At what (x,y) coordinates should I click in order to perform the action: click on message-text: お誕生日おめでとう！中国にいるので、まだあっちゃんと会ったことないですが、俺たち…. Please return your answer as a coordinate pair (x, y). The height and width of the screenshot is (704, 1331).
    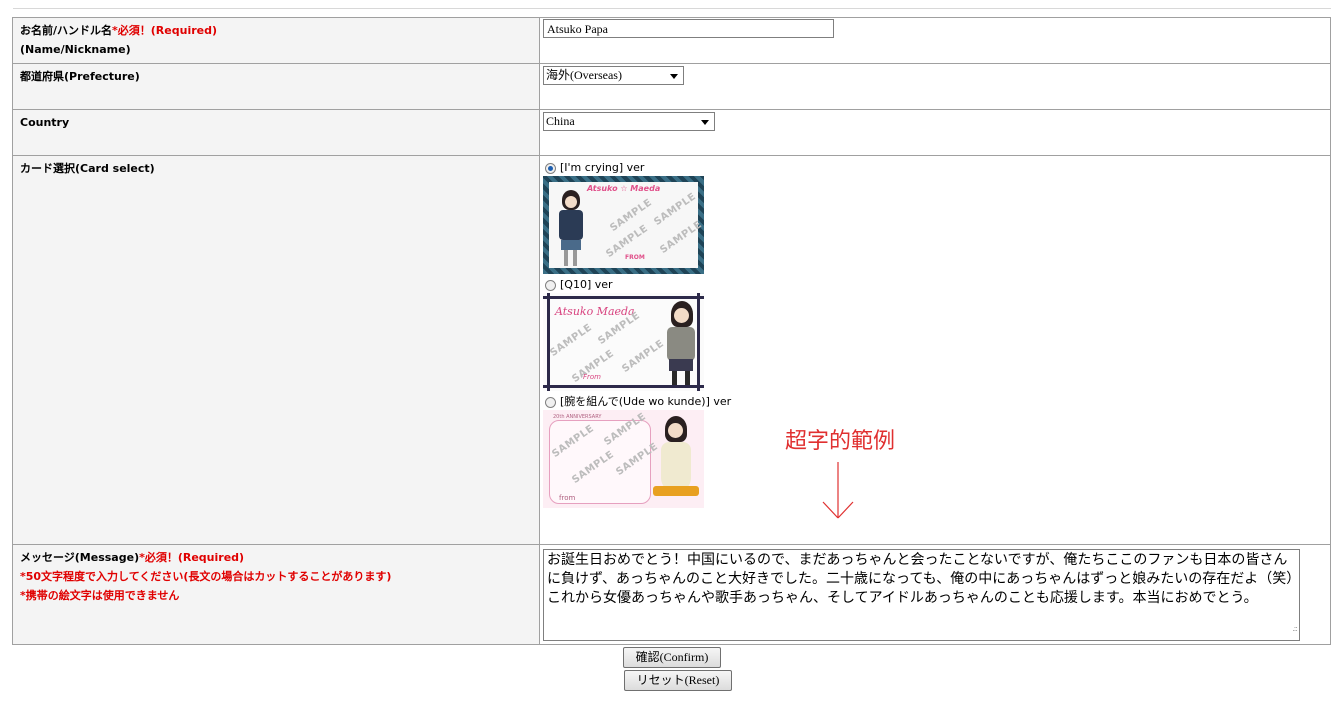
    Looking at the image, I should click on (920, 579).